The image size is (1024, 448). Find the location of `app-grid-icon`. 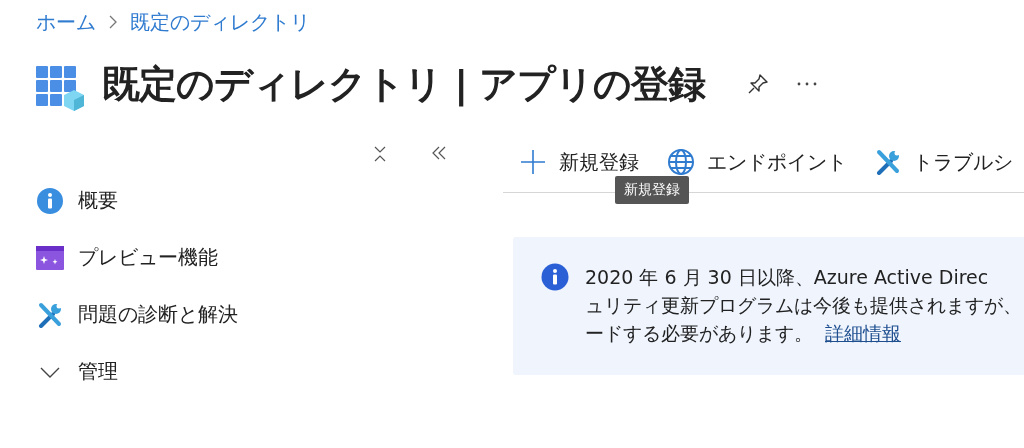

app-grid-icon is located at coordinates (61, 89).